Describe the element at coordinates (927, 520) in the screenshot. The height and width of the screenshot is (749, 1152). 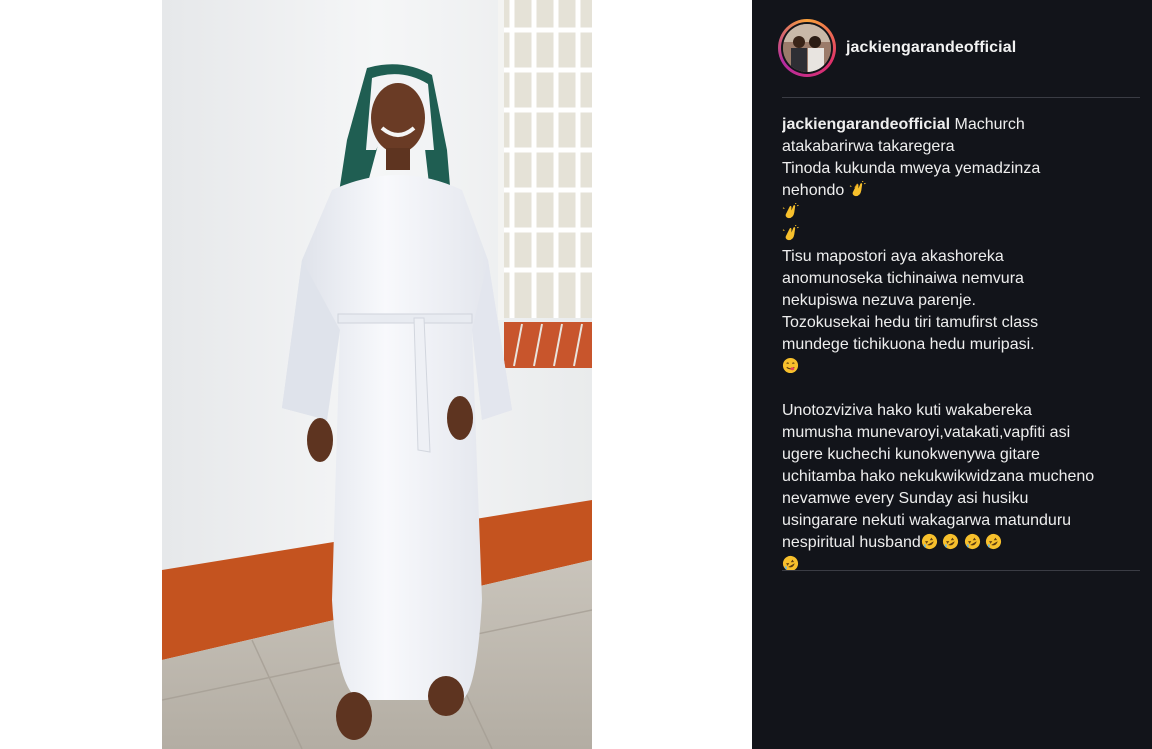
I see `caption-line: usingarare nekuti wakagarwa matunduru` at that location.